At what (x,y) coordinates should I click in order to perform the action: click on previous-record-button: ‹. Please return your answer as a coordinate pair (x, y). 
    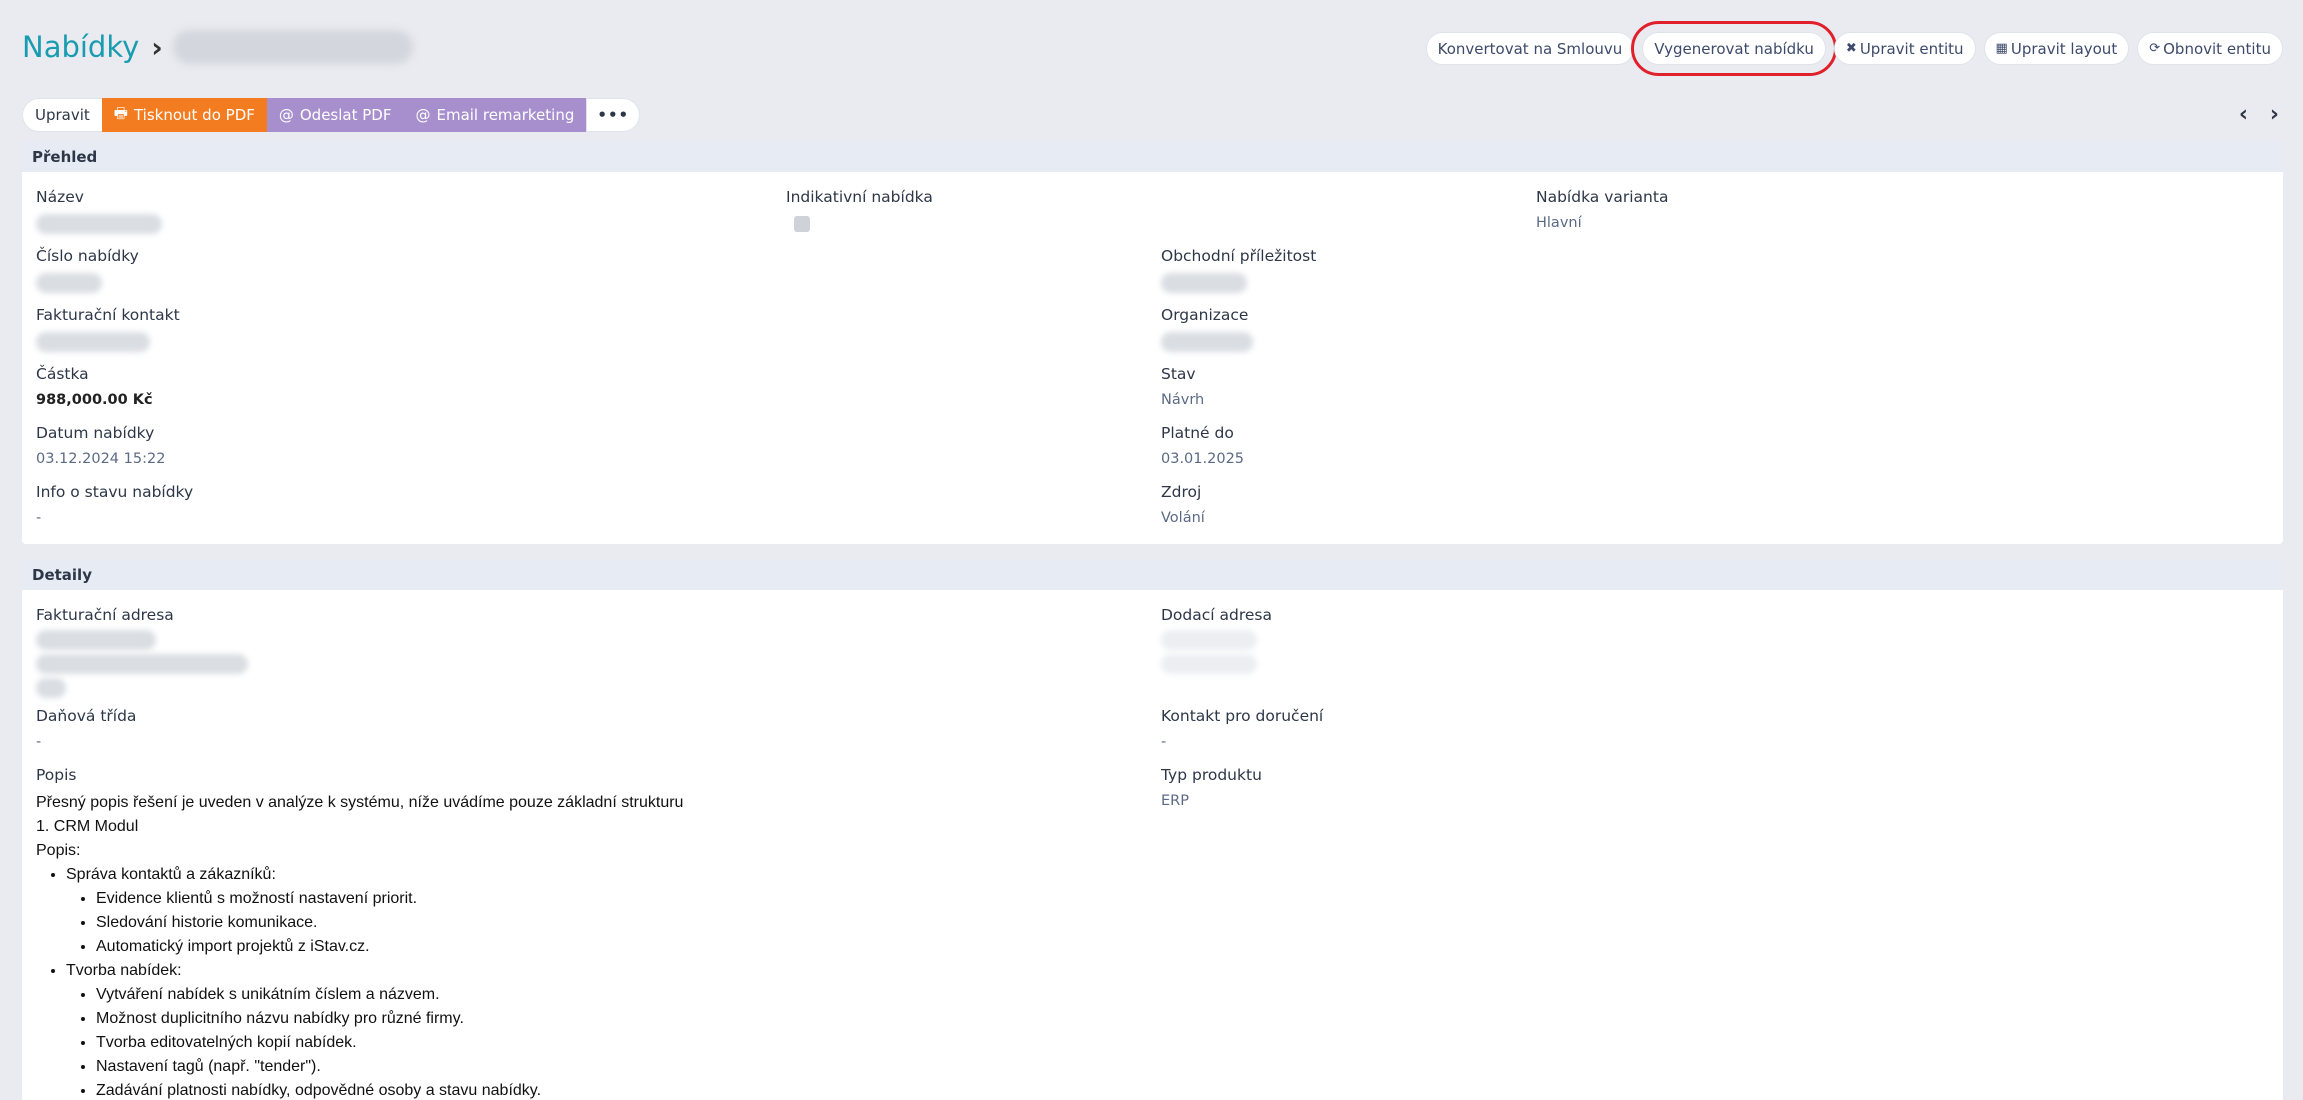
    Looking at the image, I should click on (2243, 114).